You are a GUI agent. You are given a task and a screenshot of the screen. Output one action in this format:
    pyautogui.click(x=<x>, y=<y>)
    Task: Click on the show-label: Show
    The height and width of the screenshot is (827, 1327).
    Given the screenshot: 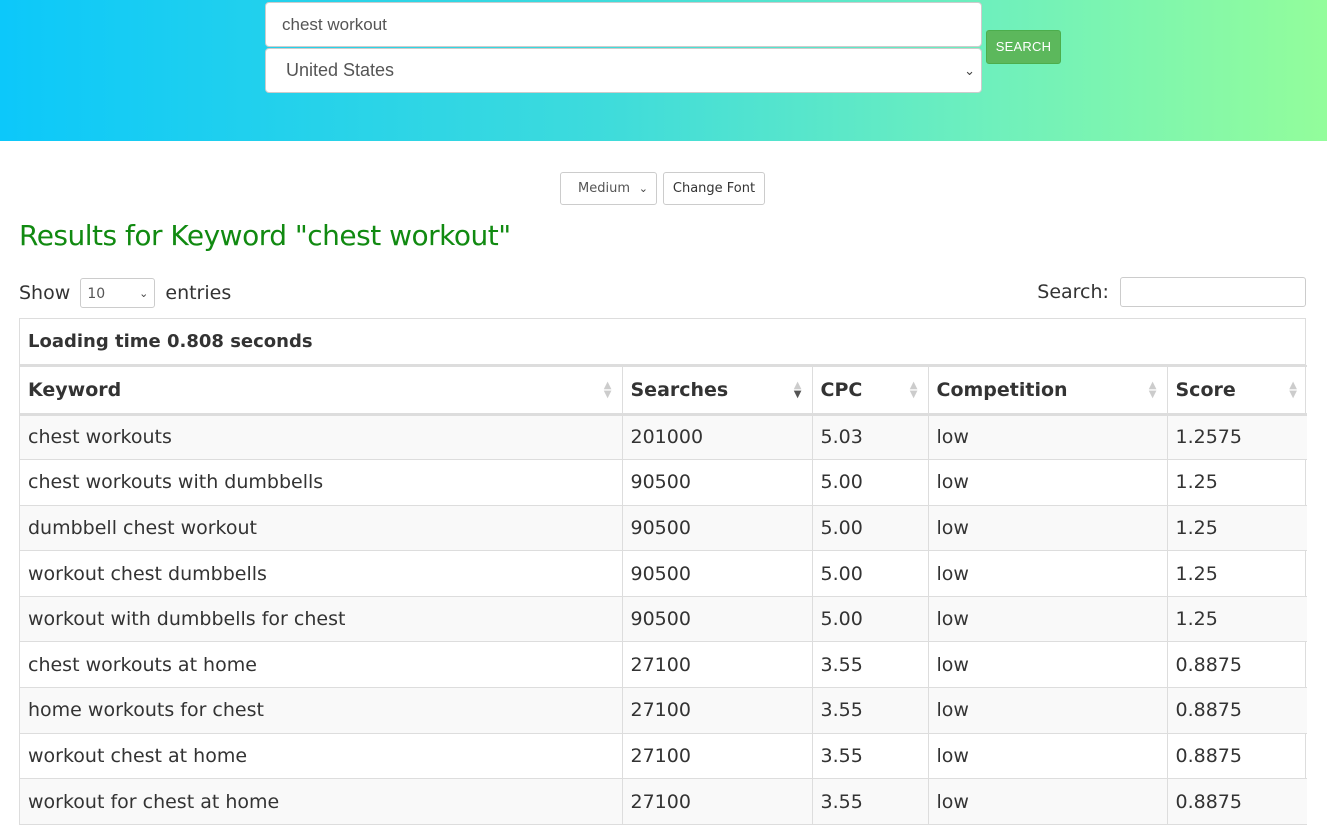 What is the action you would take?
    pyautogui.click(x=45, y=293)
    